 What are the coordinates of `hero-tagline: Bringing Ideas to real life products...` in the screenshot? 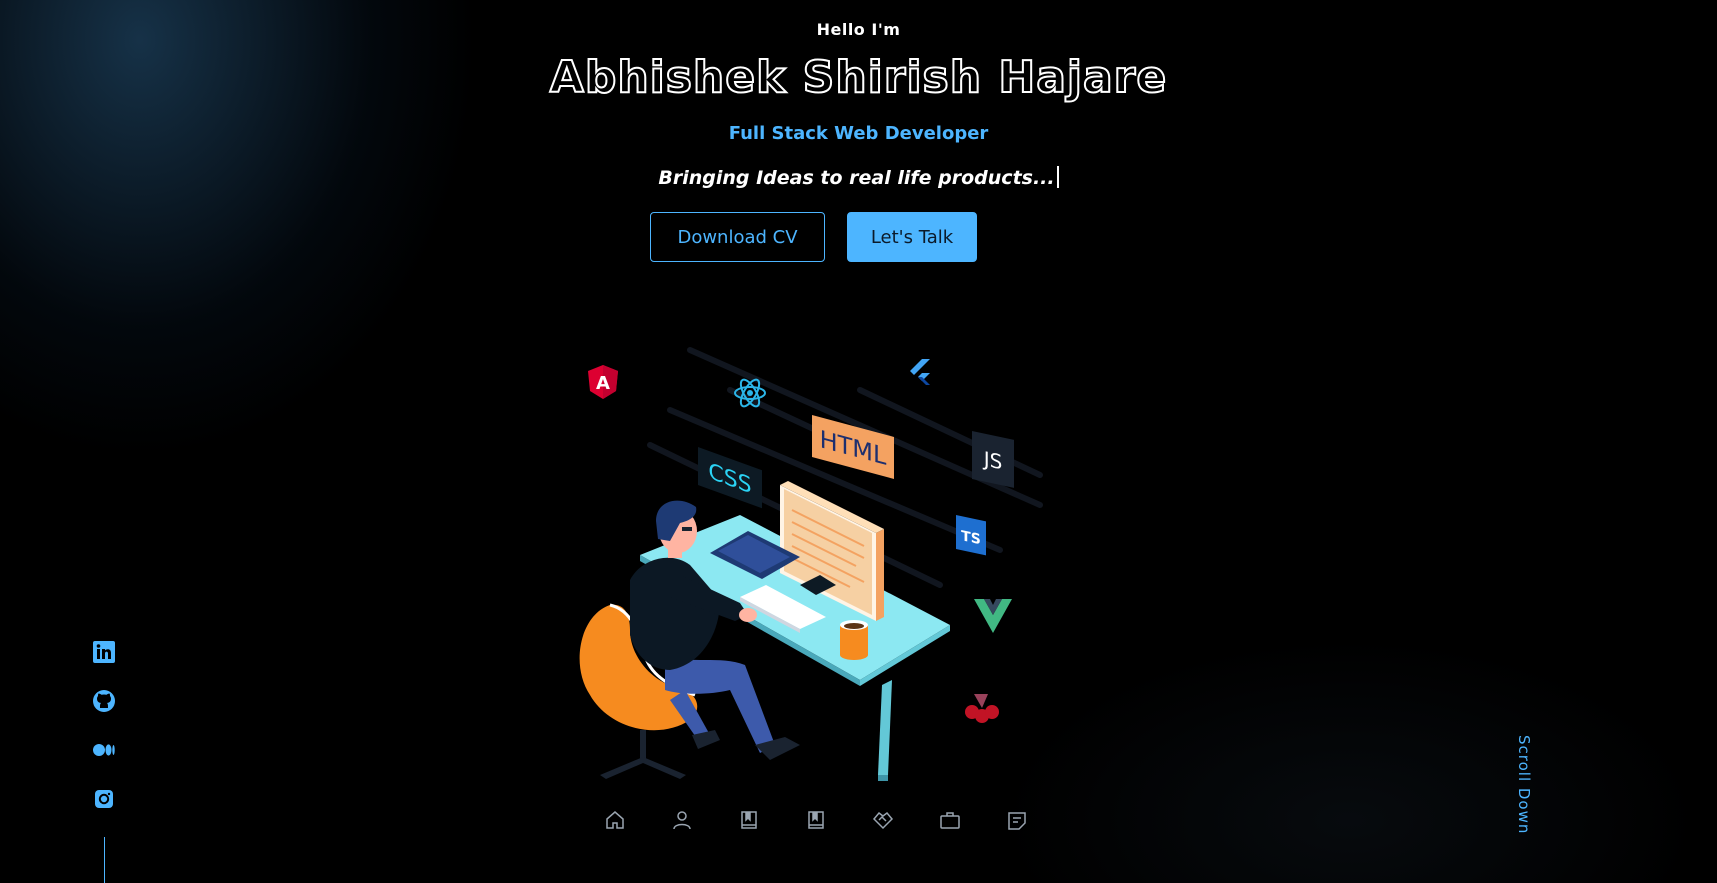 It's located at (858, 177).